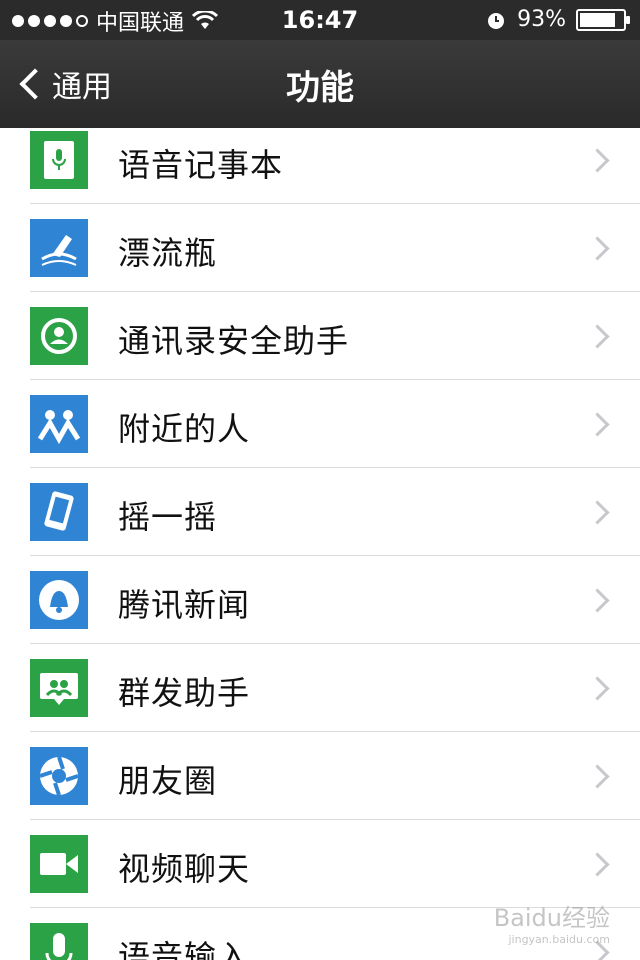 This screenshot has height=960, width=640. I want to click on list-item-label: 摇一摇, so click(168, 517).